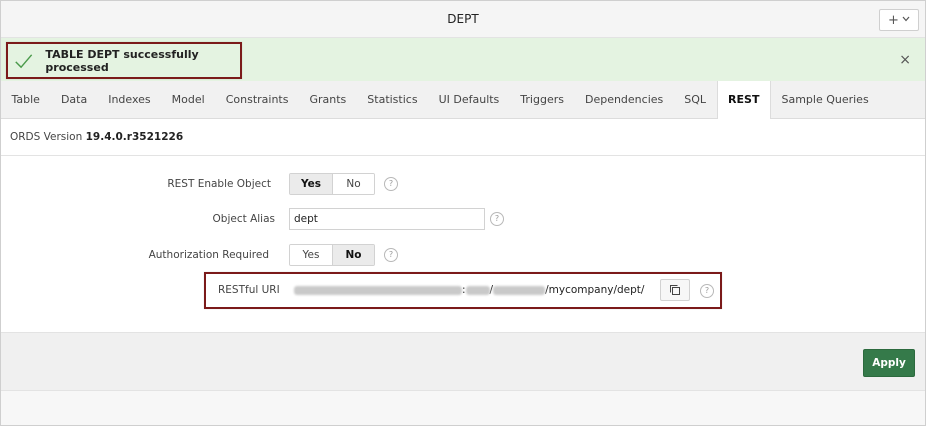  What do you see at coordinates (353, 255) in the screenshot?
I see `authorization-no-button: No` at bounding box center [353, 255].